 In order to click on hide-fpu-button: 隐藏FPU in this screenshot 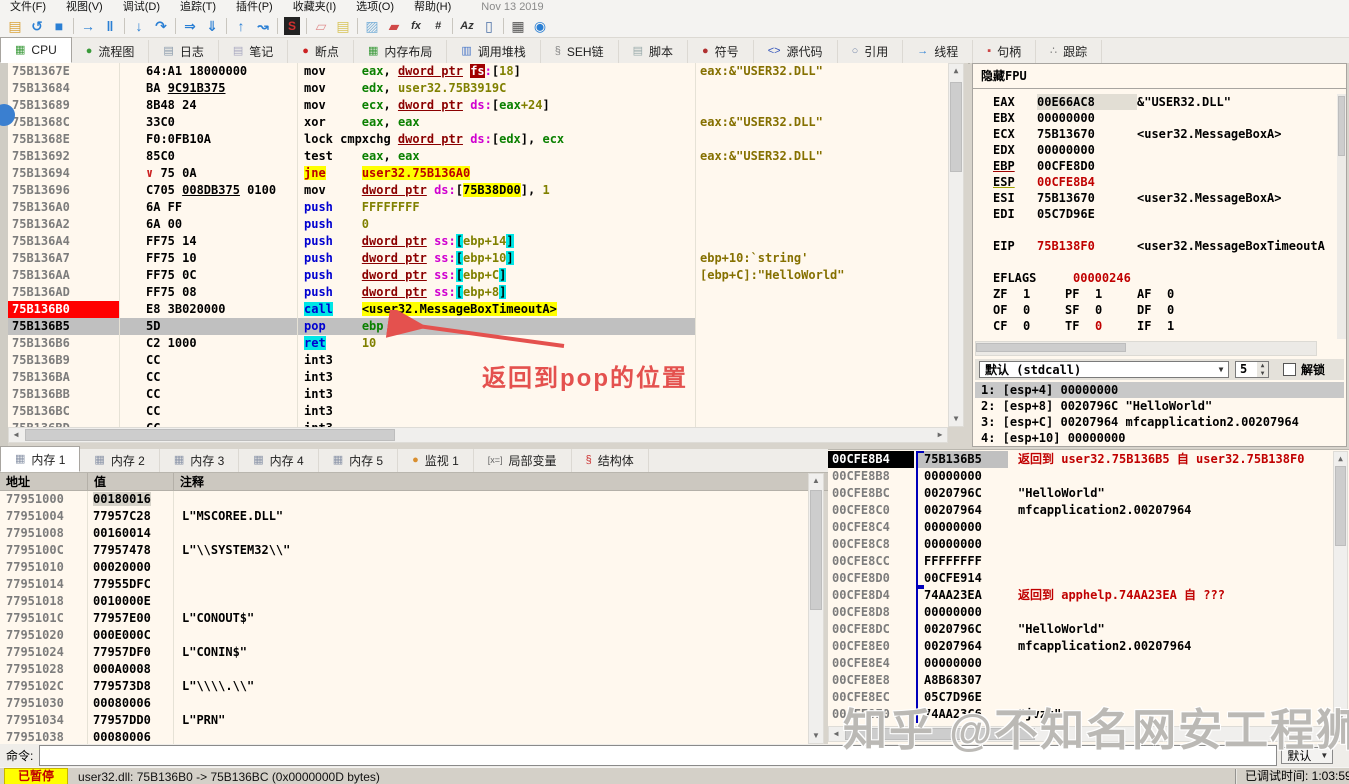, I will do `click(1159, 76)`.